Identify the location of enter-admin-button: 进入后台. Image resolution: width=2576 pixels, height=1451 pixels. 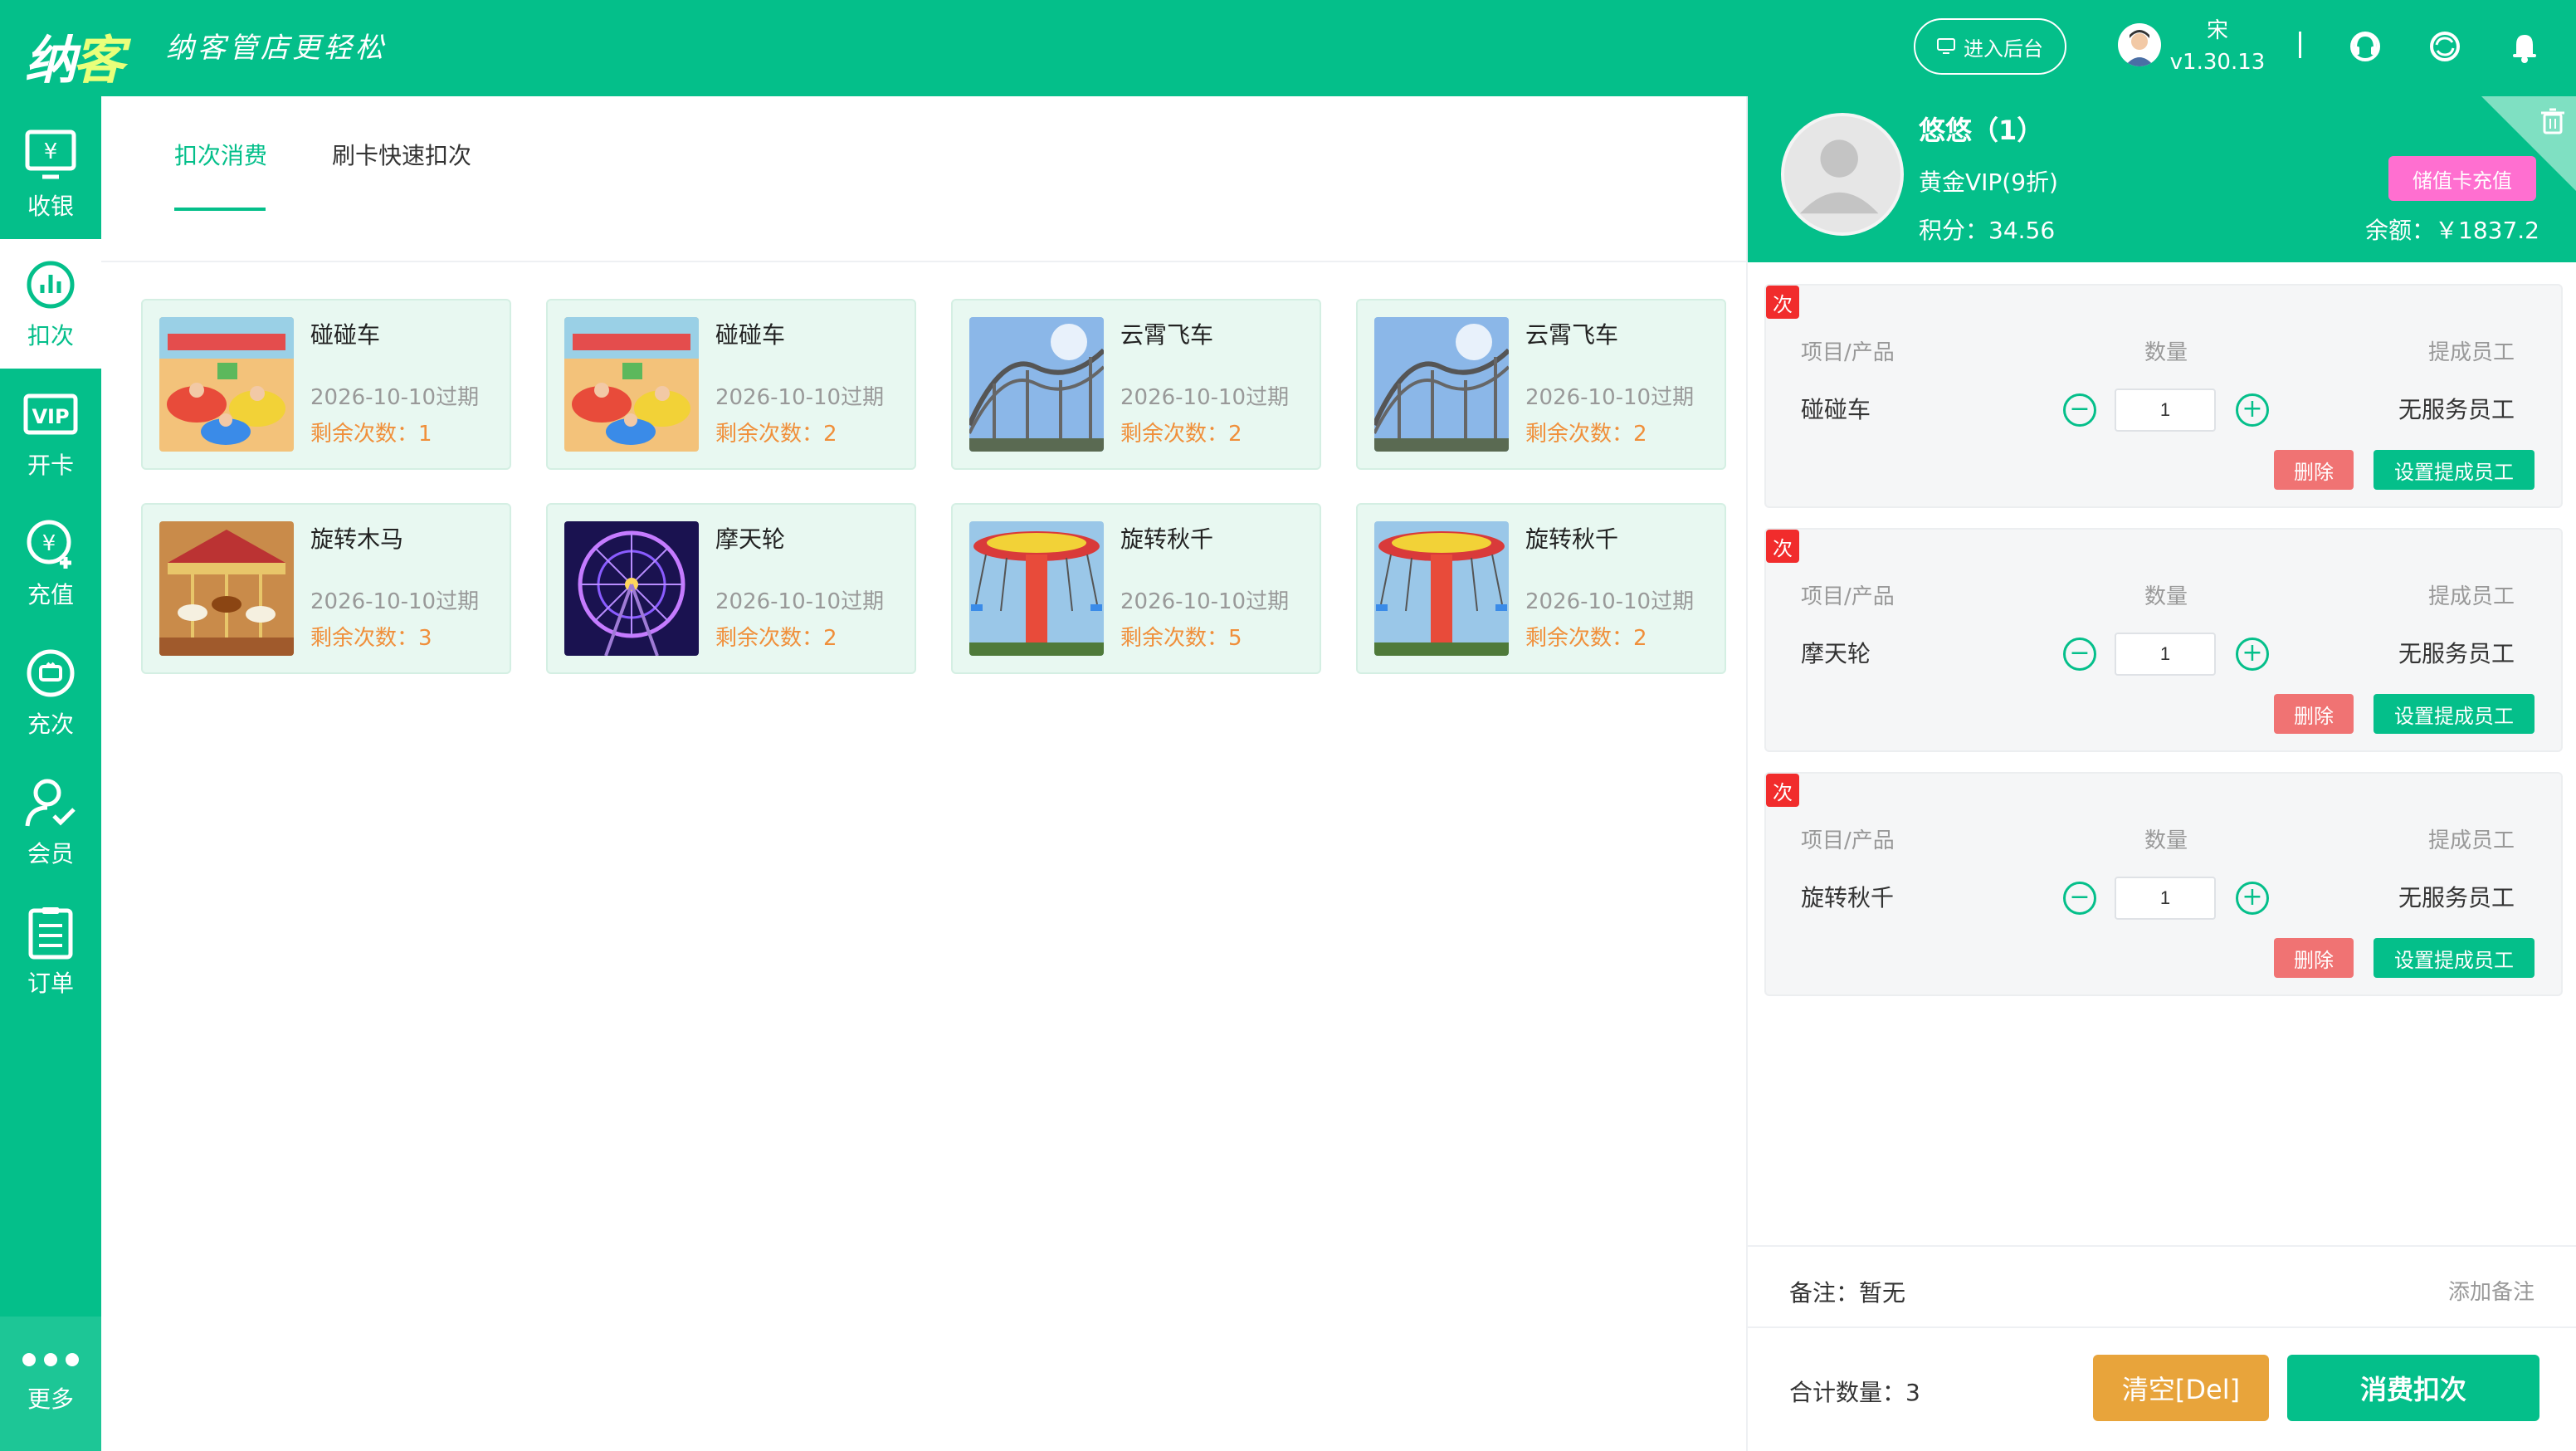
(1990, 46).